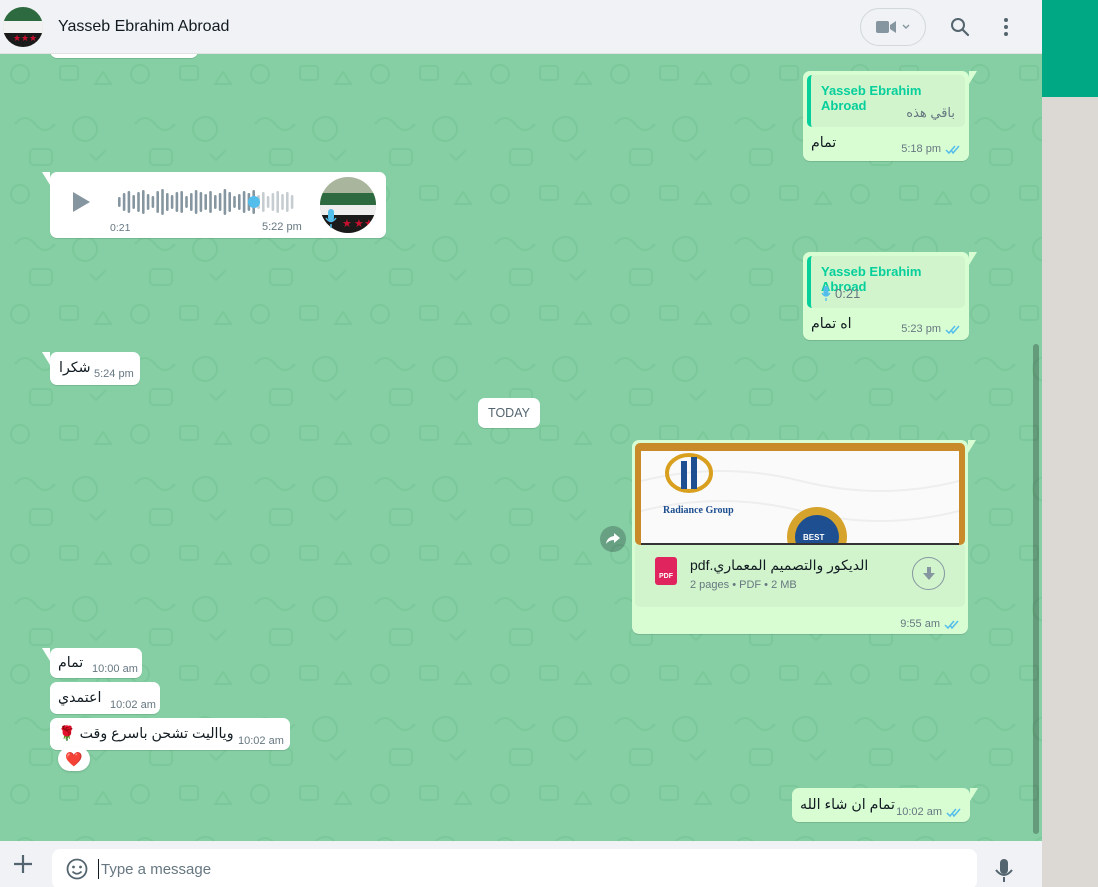 This screenshot has width=1098, height=887. What do you see at coordinates (254, 202) in the screenshot?
I see `playback-position-handle` at bounding box center [254, 202].